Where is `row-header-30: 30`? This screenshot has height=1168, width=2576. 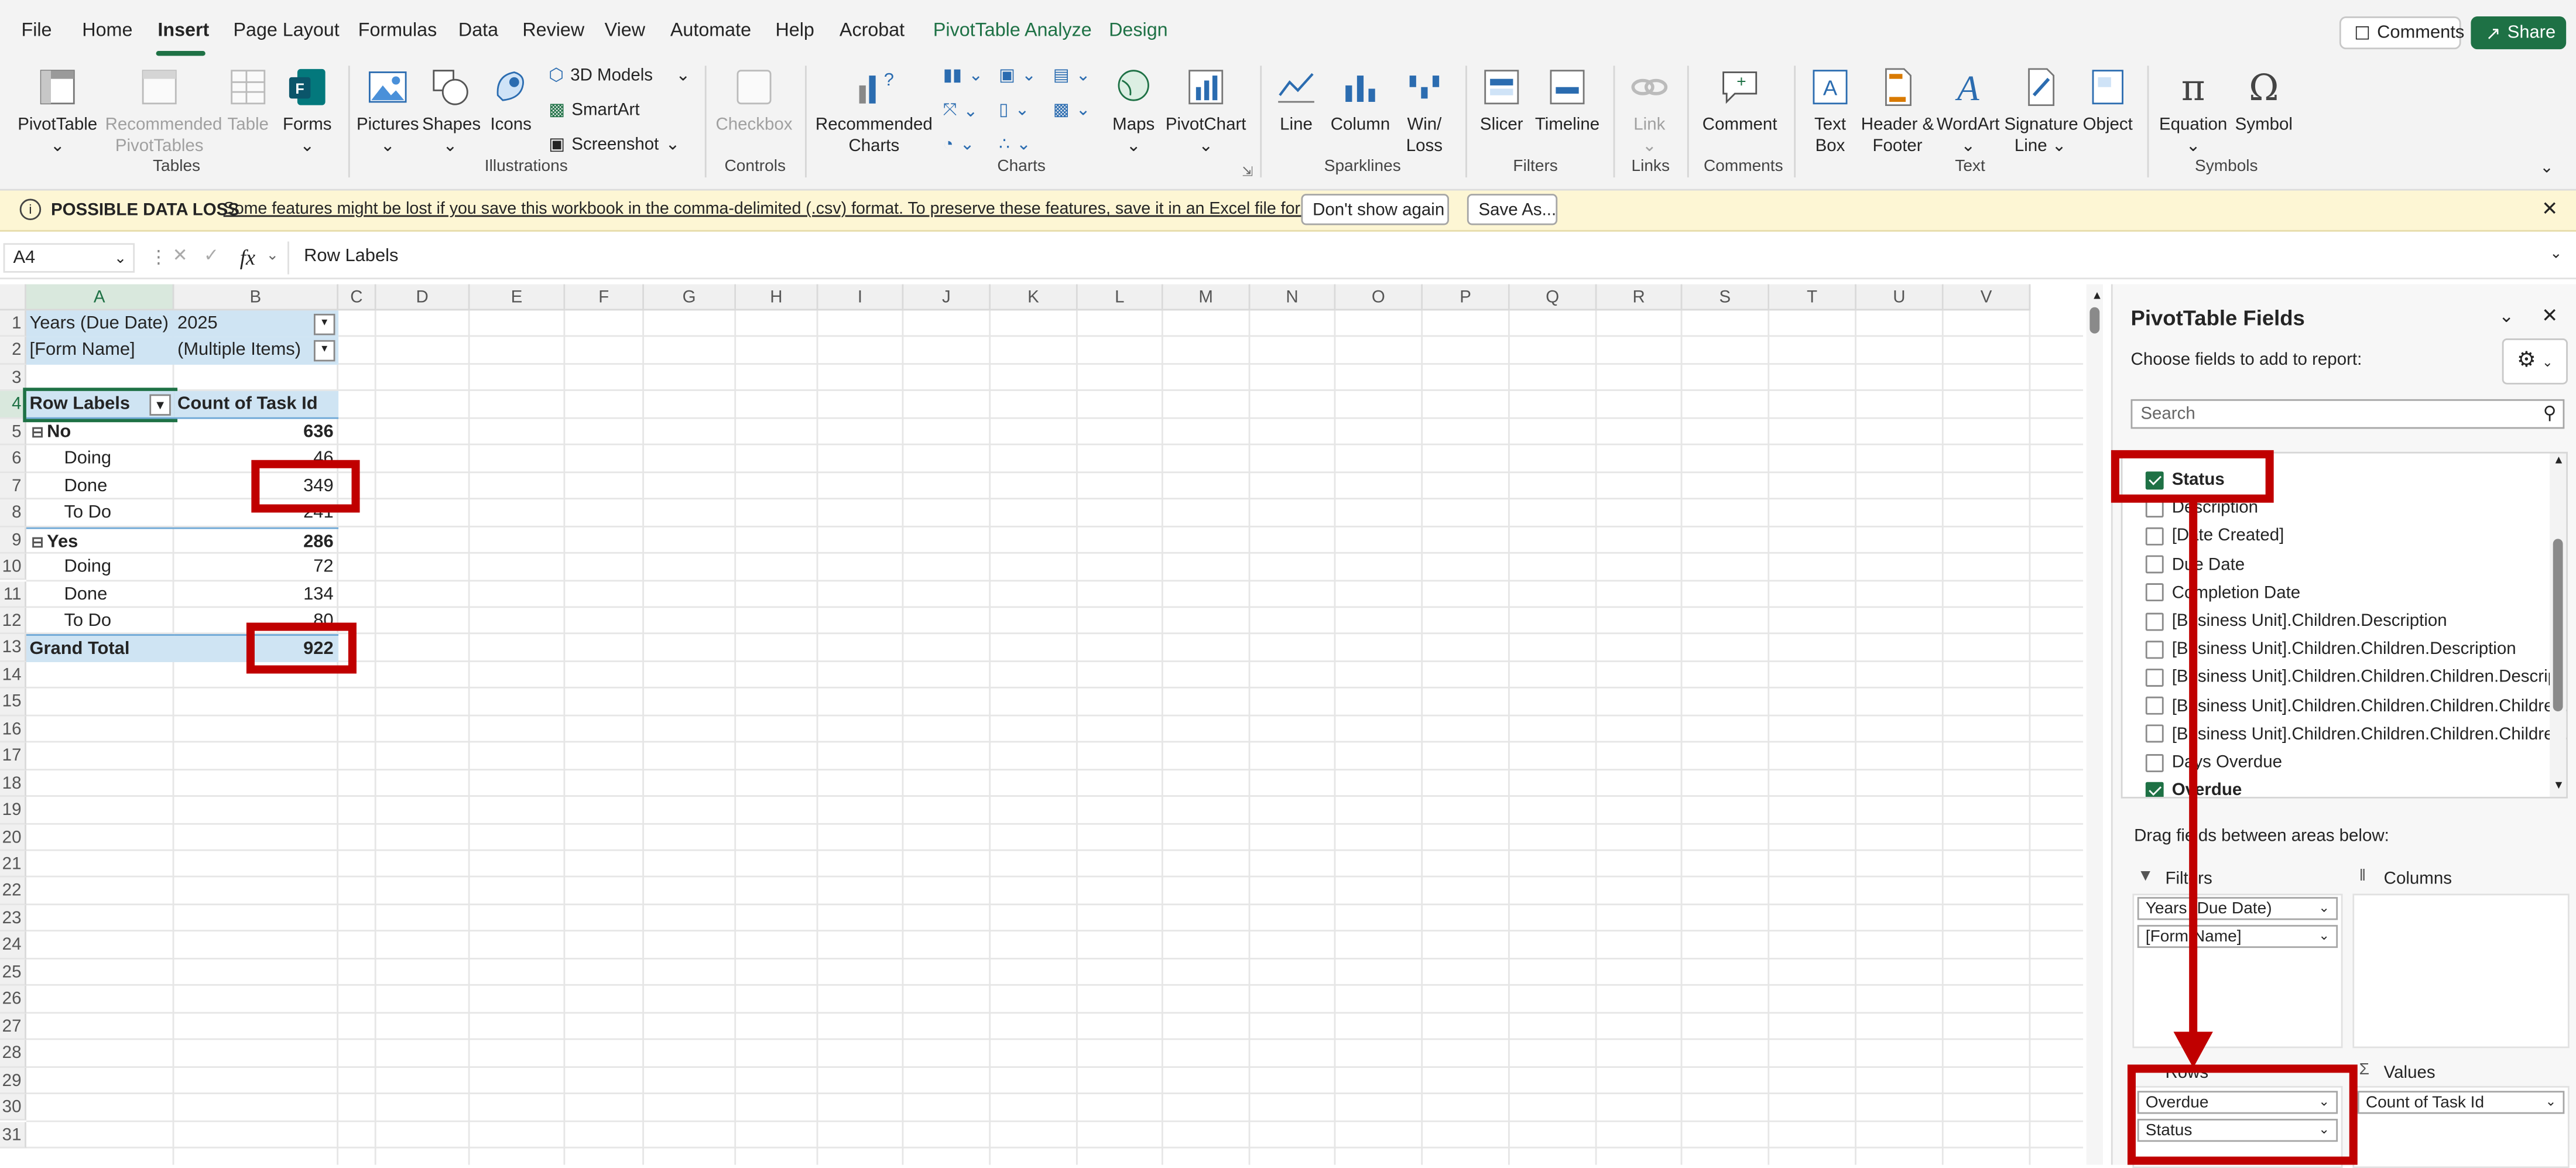 row-header-30: 30 is located at coordinates (13, 1108).